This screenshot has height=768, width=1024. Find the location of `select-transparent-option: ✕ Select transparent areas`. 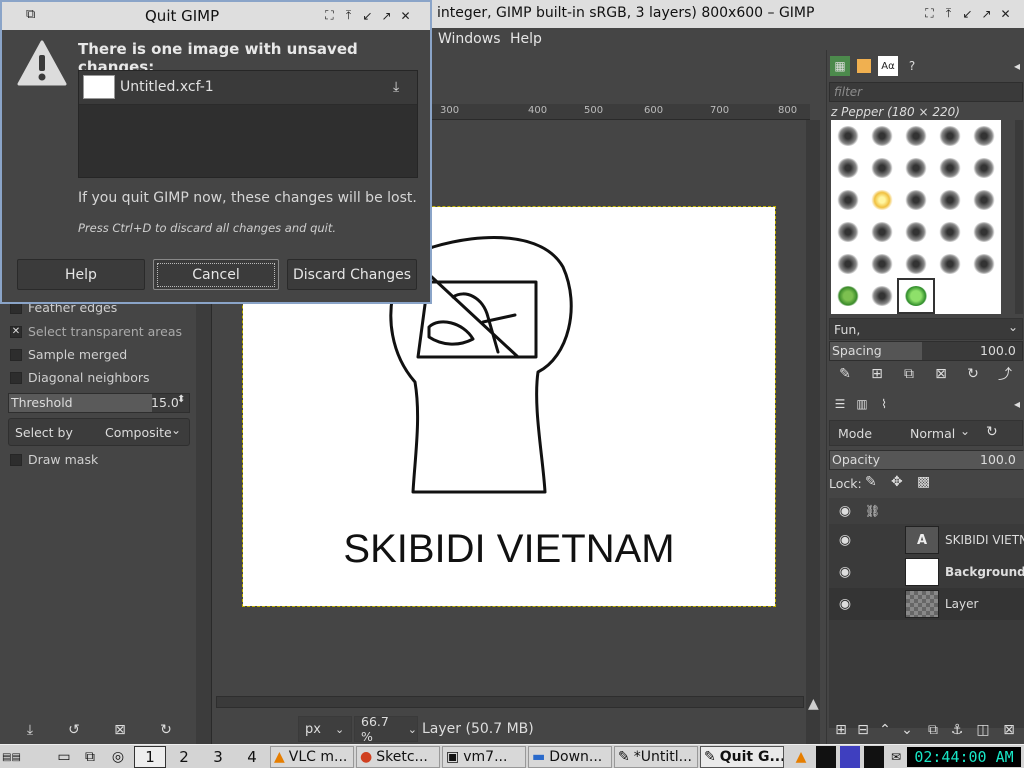

select-transparent-option: ✕ Select transparent areas is located at coordinates (96, 331).